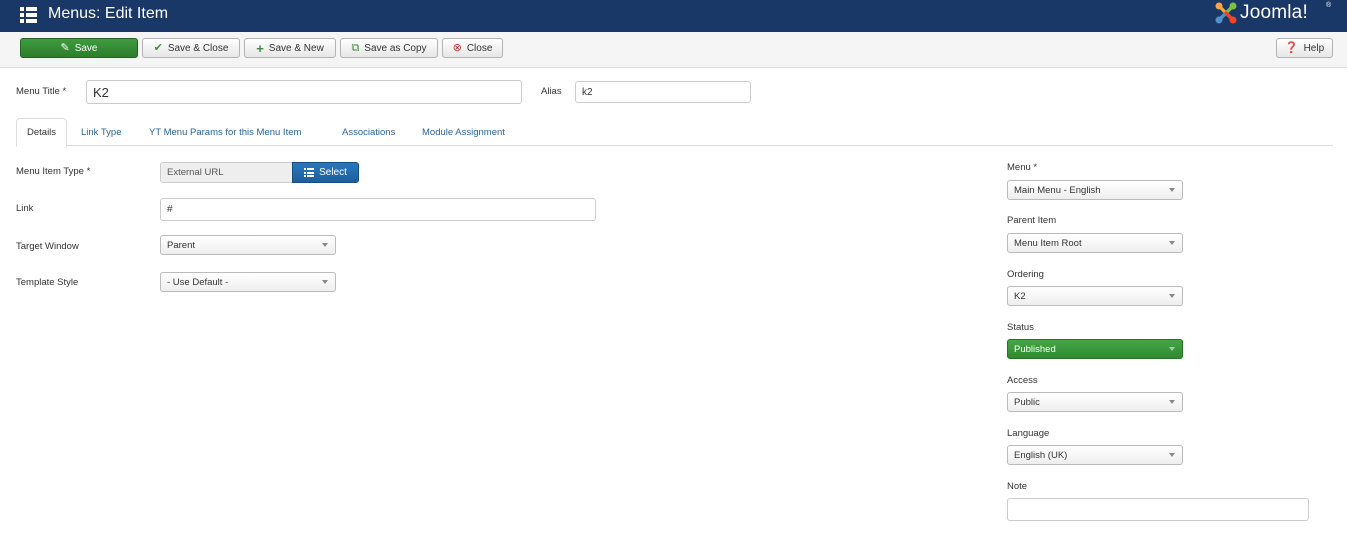 This screenshot has width=1347, height=543. I want to click on menu-item-type-field: External URL, so click(226, 172).